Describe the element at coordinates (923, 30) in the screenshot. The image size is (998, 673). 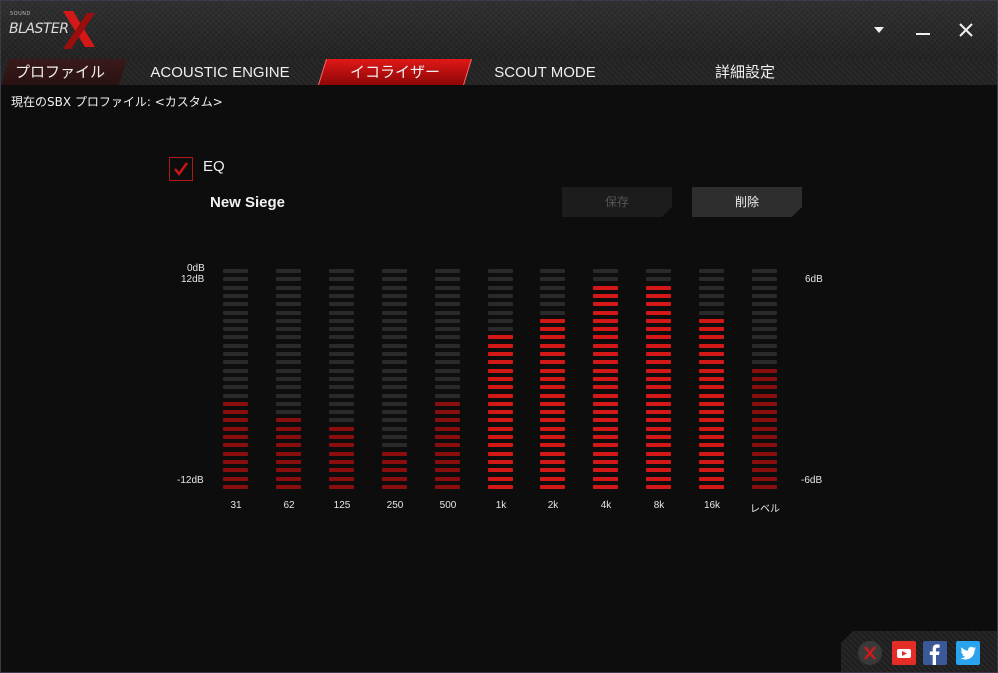
I see `minimize-button` at that location.